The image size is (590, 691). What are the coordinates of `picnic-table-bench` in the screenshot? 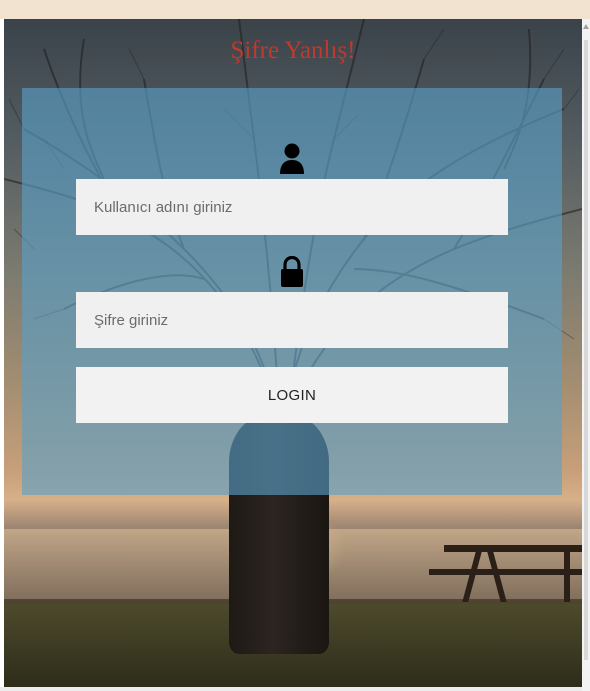 It's located at (505, 572).